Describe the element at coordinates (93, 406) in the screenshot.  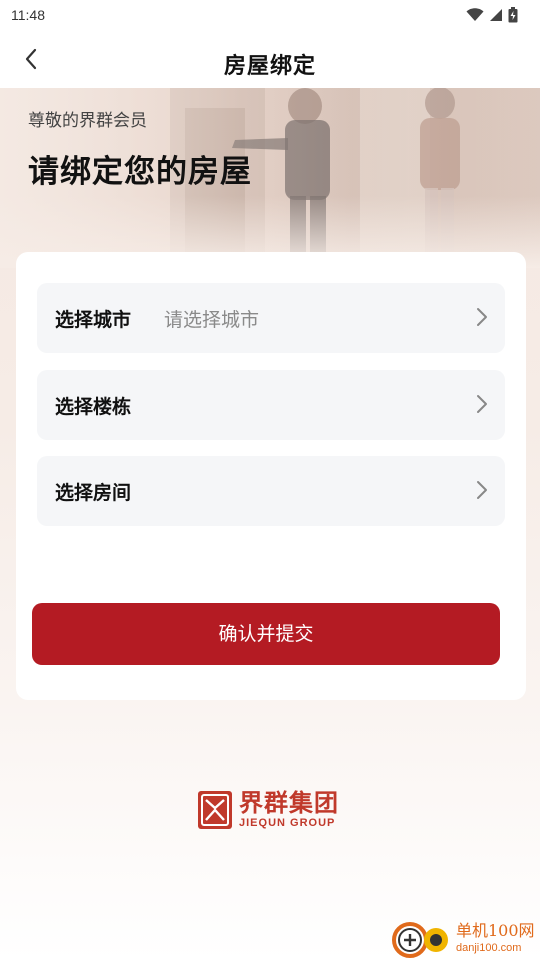
I see `select-building-label: 选择楼栋` at that location.